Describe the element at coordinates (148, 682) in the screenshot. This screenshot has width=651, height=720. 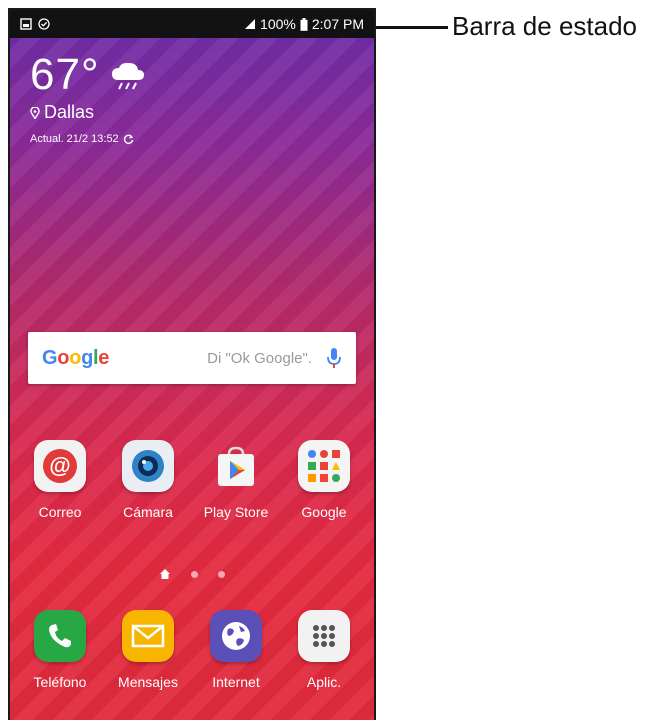
I see `app-label: Mensajes` at that location.